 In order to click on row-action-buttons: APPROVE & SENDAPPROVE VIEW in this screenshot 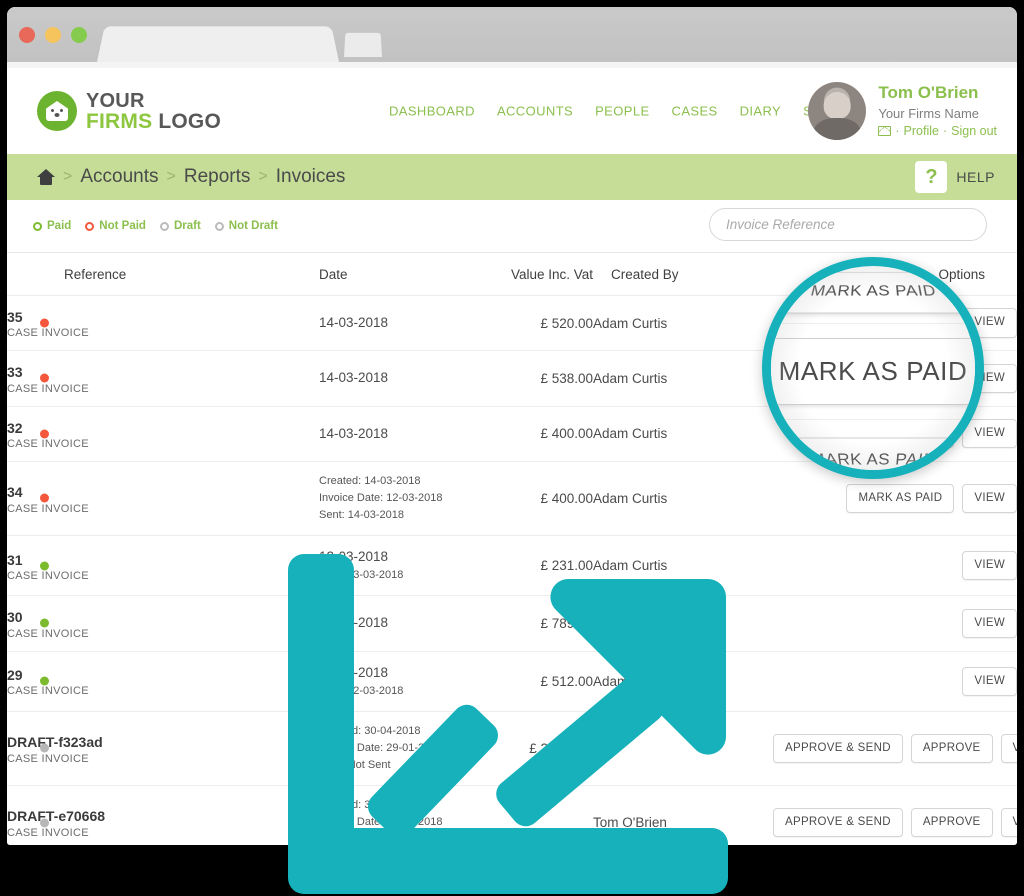, I will do `click(895, 748)`.